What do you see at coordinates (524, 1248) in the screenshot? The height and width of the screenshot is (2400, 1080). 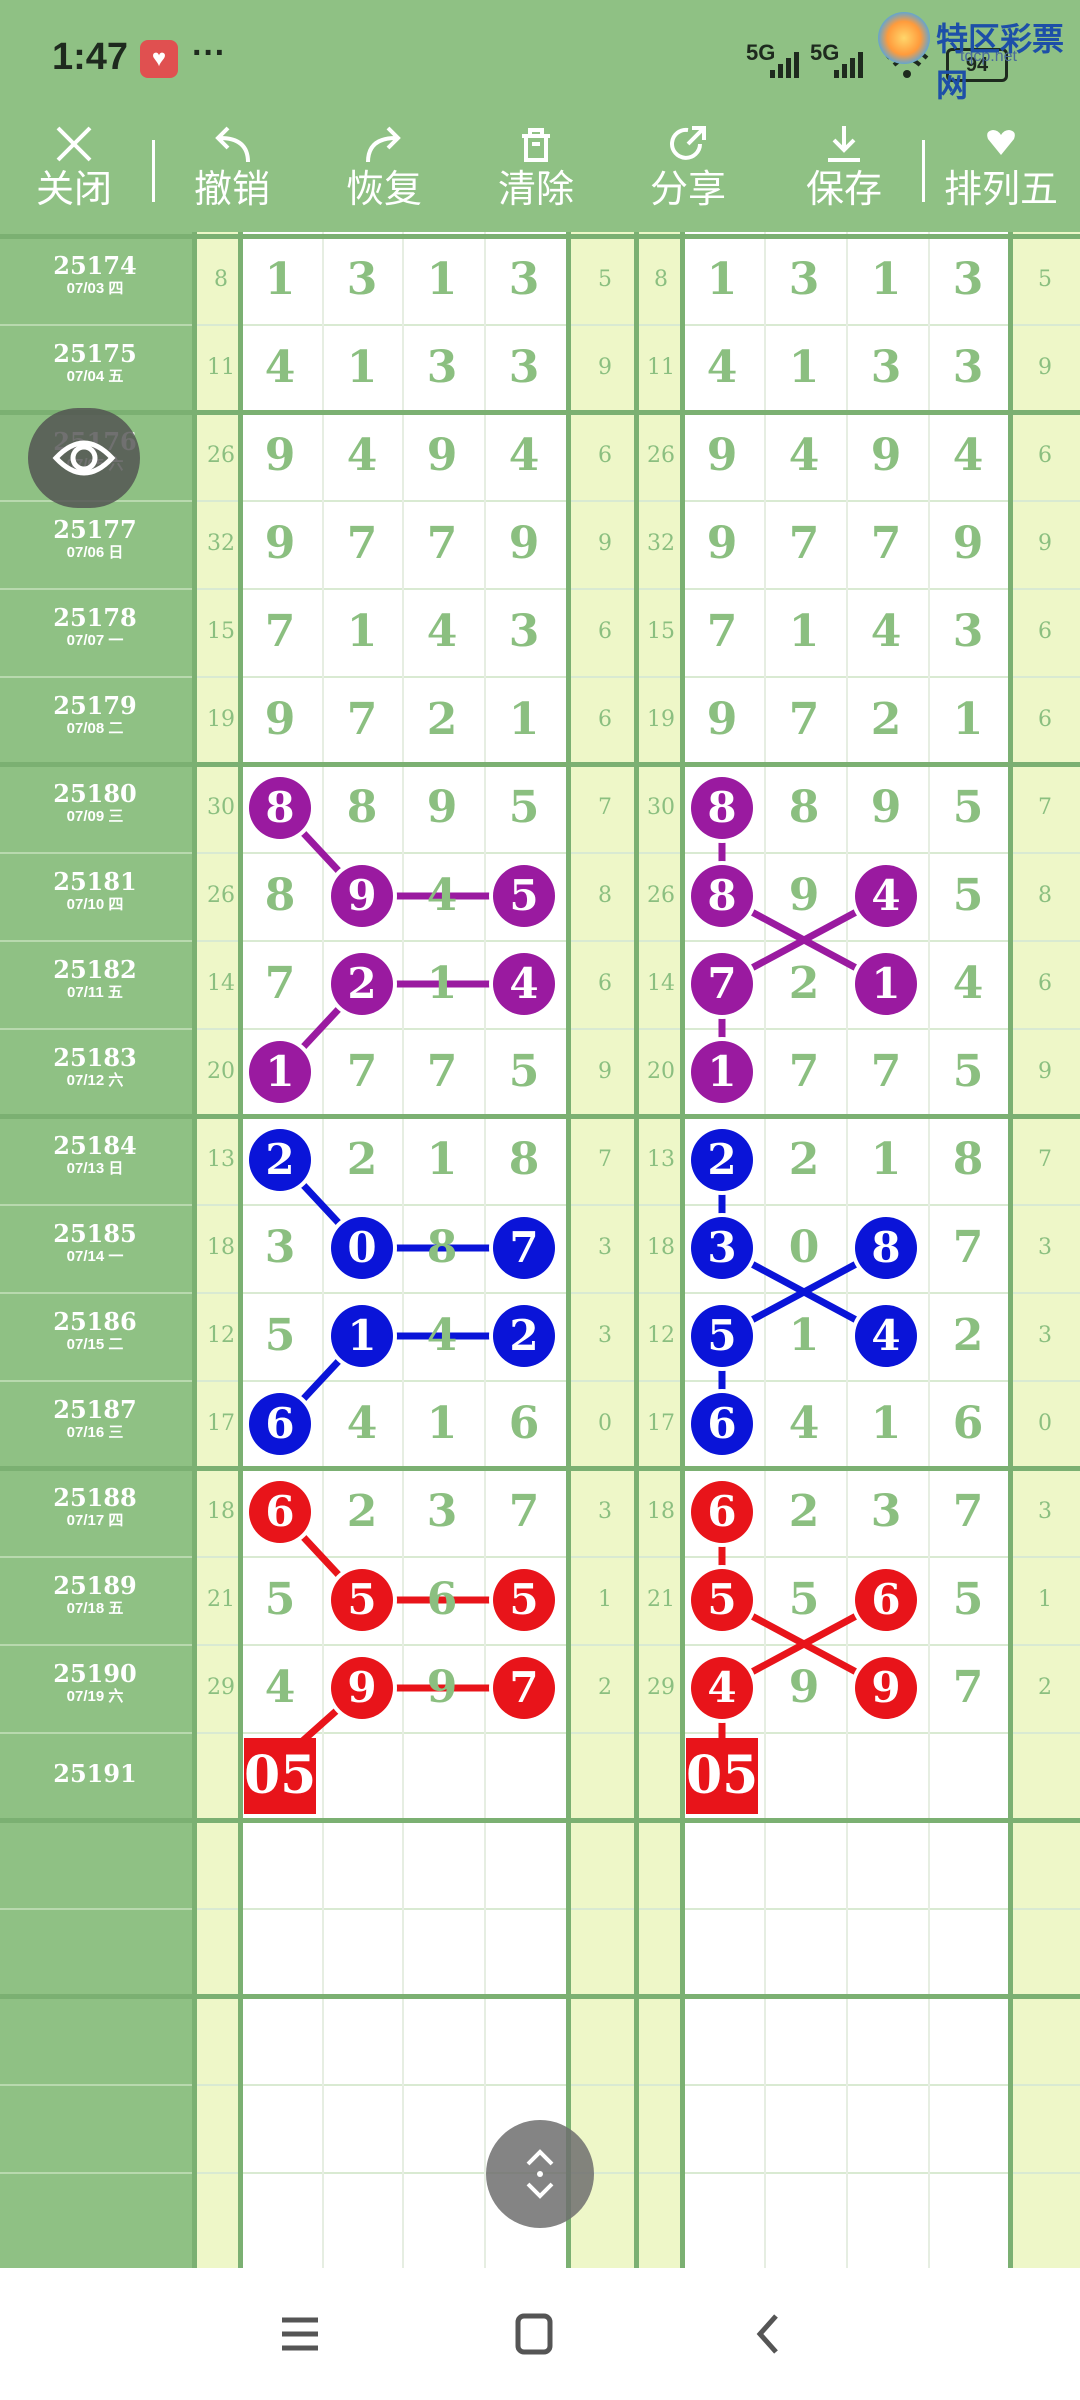 I see `highlight-ball-blue: 7` at bounding box center [524, 1248].